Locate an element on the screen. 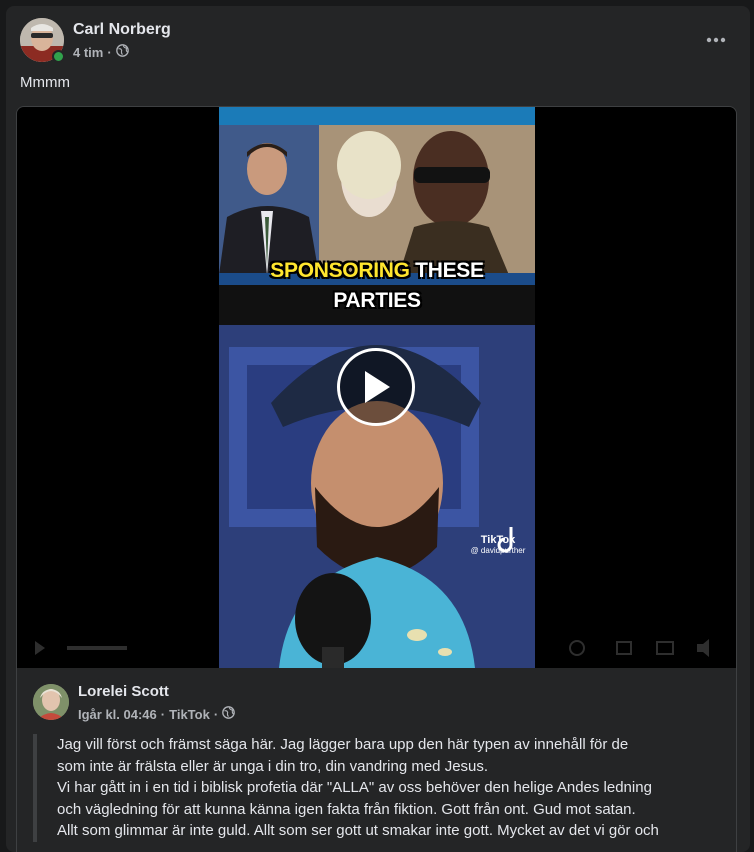 The image size is (754, 852). tiktok-watermark: TikTok @ davidpurther is located at coordinates (498, 544).